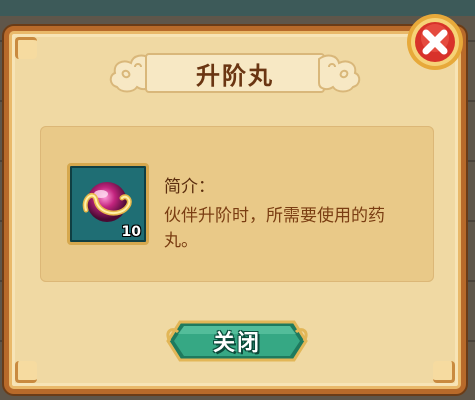  Describe the element at coordinates (339, 73) in the screenshot. I see `cloud-ornament-icon` at that location.